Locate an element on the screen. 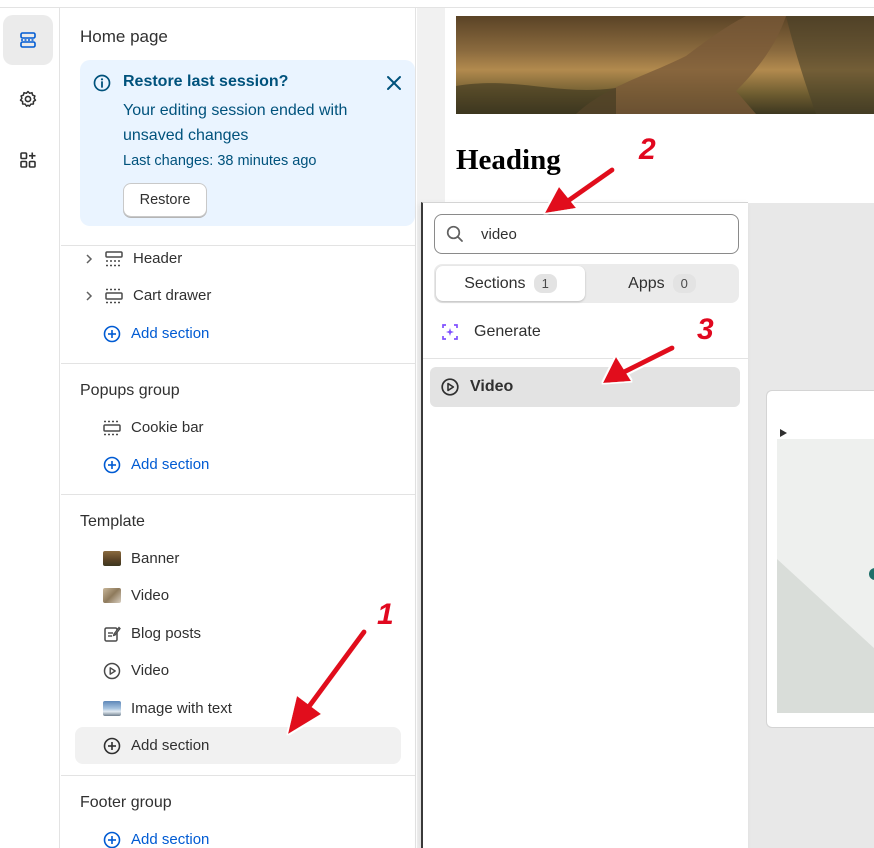 Image resolution: width=874 pixels, height=848 pixels. tab-apps: Apps 0 is located at coordinates (662, 283).